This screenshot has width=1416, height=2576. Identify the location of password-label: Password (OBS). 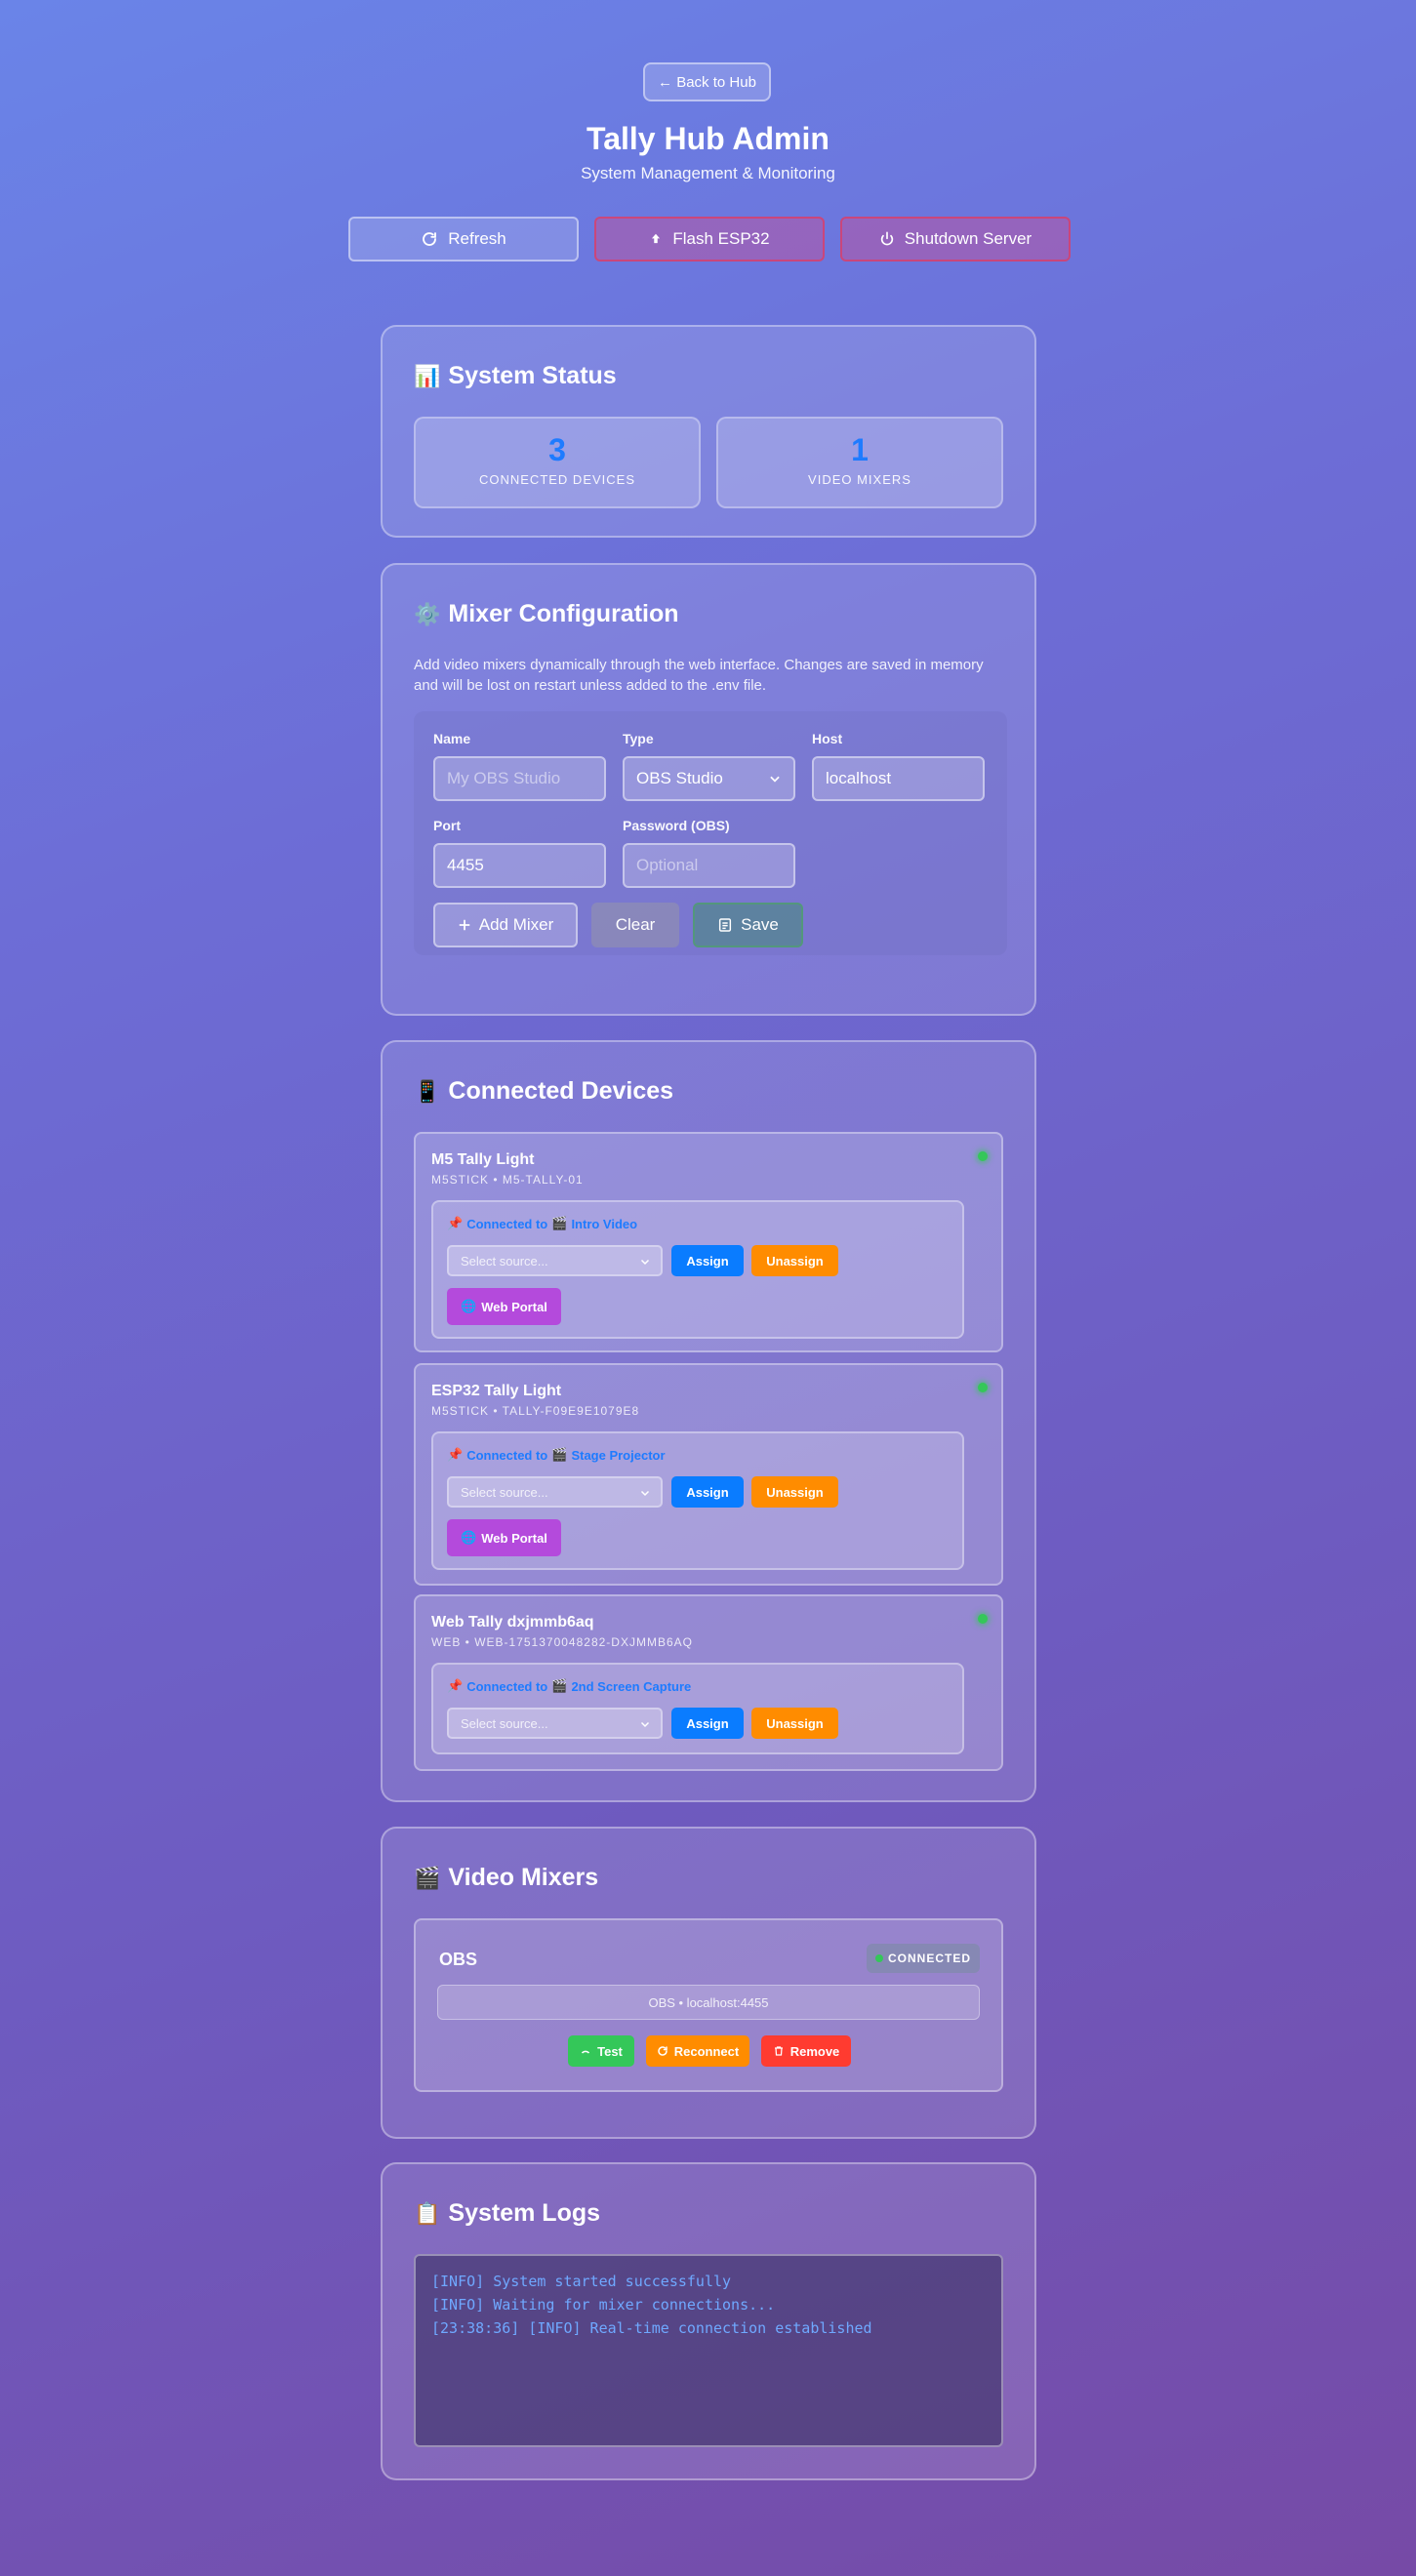
(676, 825).